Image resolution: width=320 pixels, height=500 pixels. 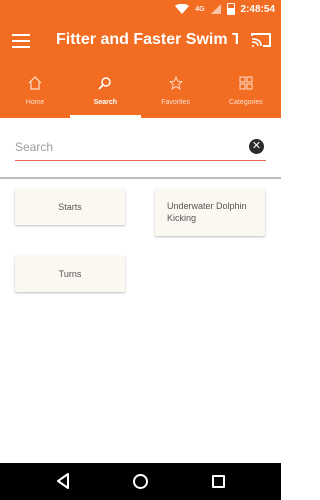 I want to click on tab-categories: Categories, so click(x=246, y=92).